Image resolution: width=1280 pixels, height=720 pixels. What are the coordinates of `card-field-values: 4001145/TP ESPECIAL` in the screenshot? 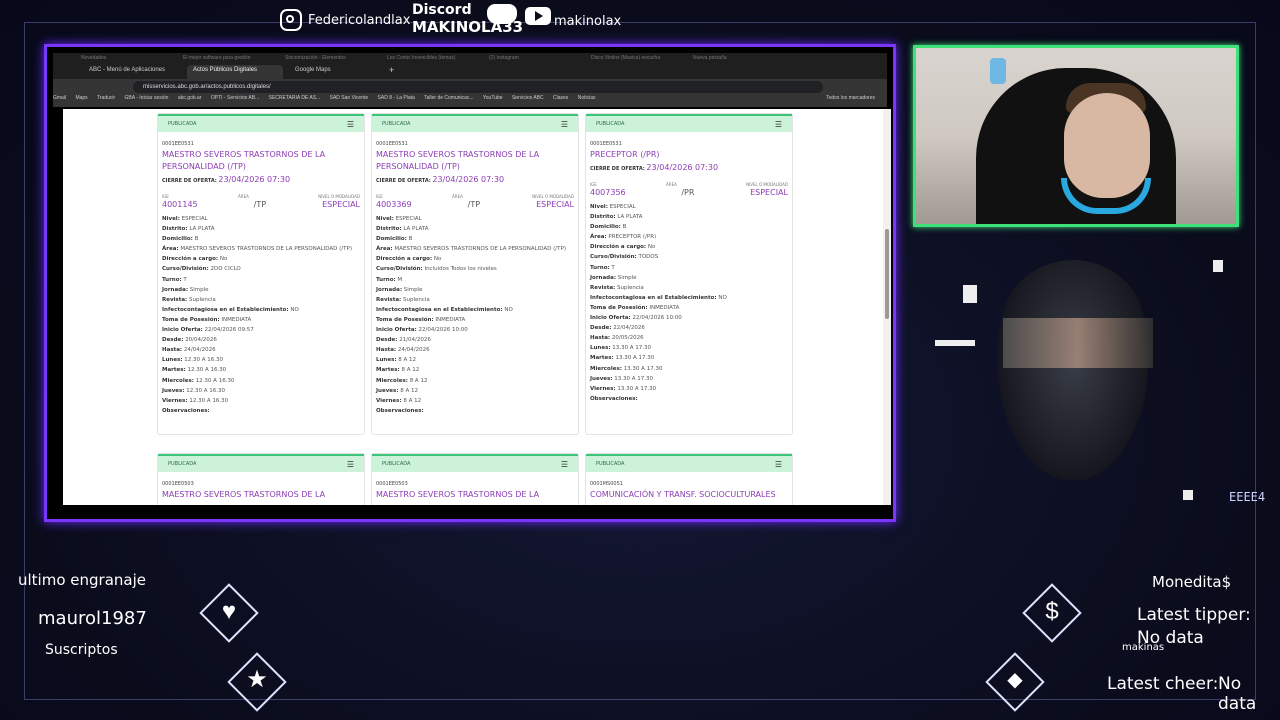 It's located at (261, 204).